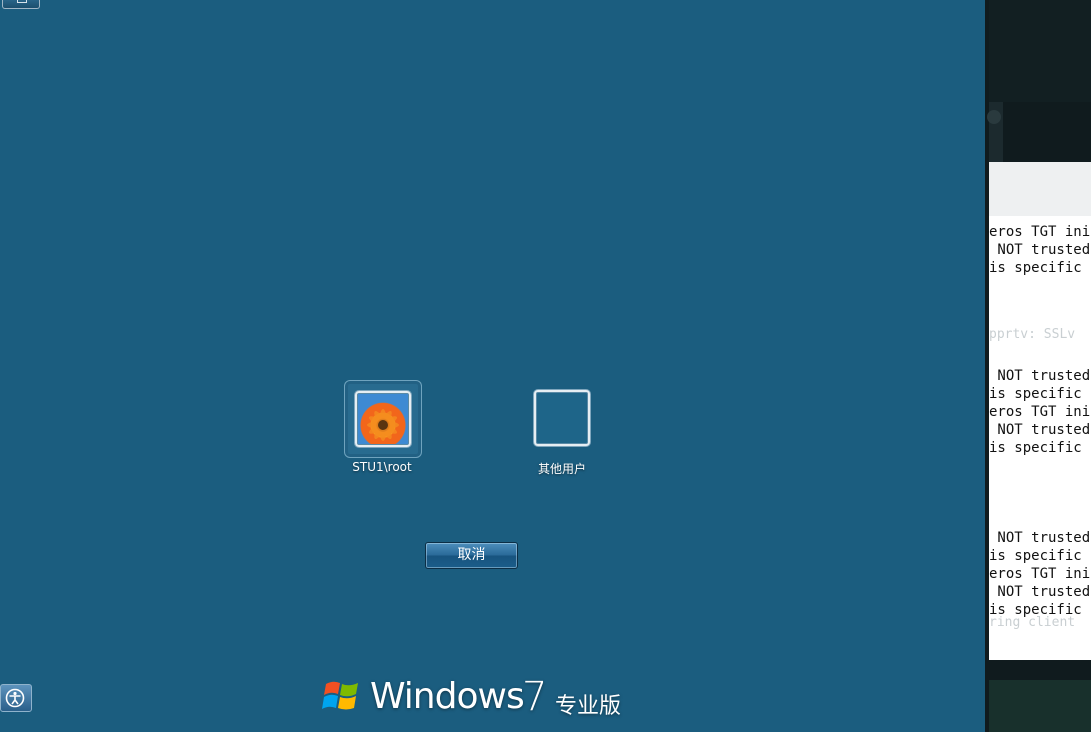  What do you see at coordinates (1040, 706) in the screenshot?
I see `terminal-bottom-bar` at bounding box center [1040, 706].